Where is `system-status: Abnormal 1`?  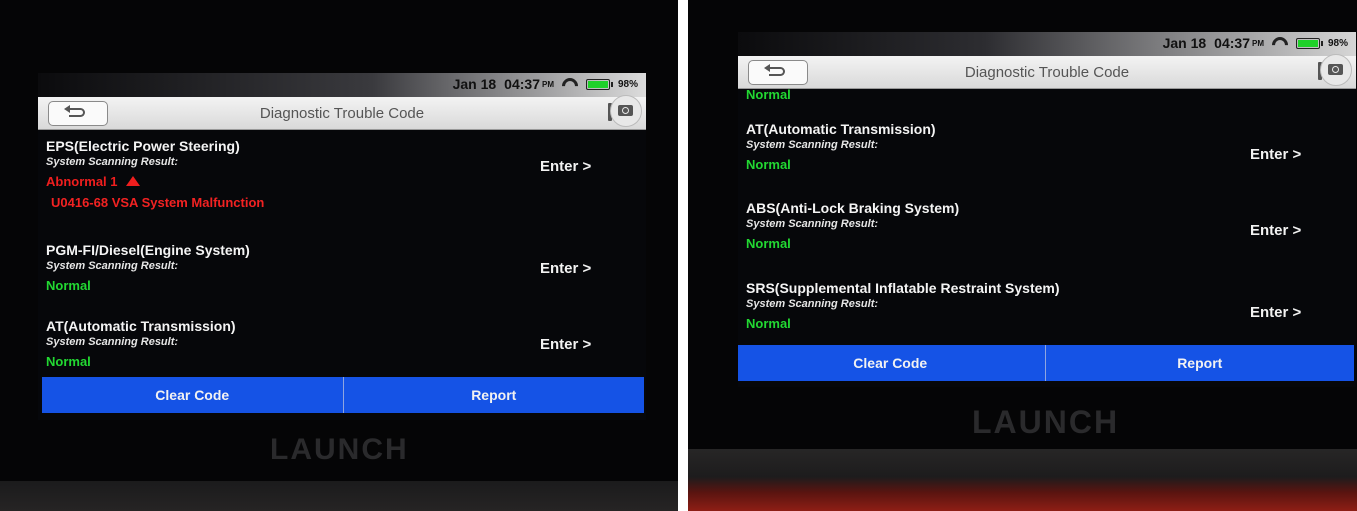 system-status: Abnormal 1 is located at coordinates (346, 181).